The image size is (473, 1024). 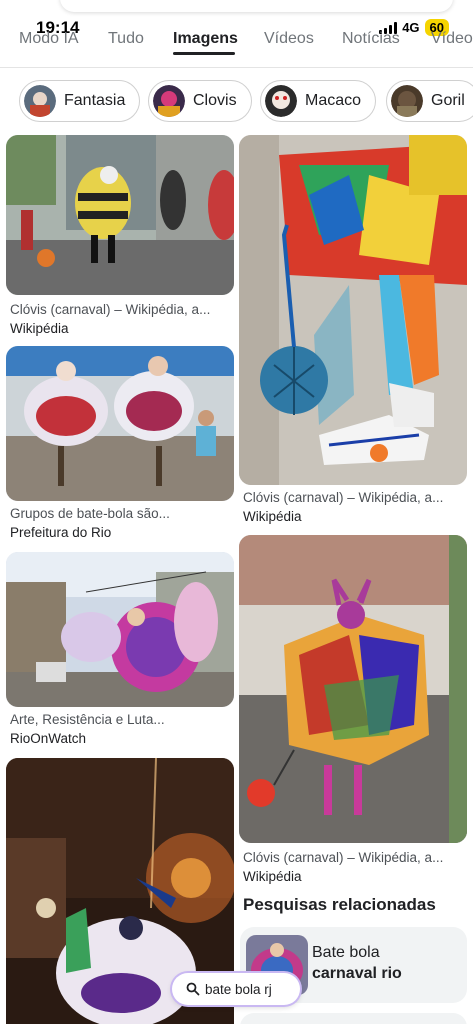 What do you see at coordinates (48, 738) in the screenshot?
I see `result-source: RioOnWatch` at bounding box center [48, 738].